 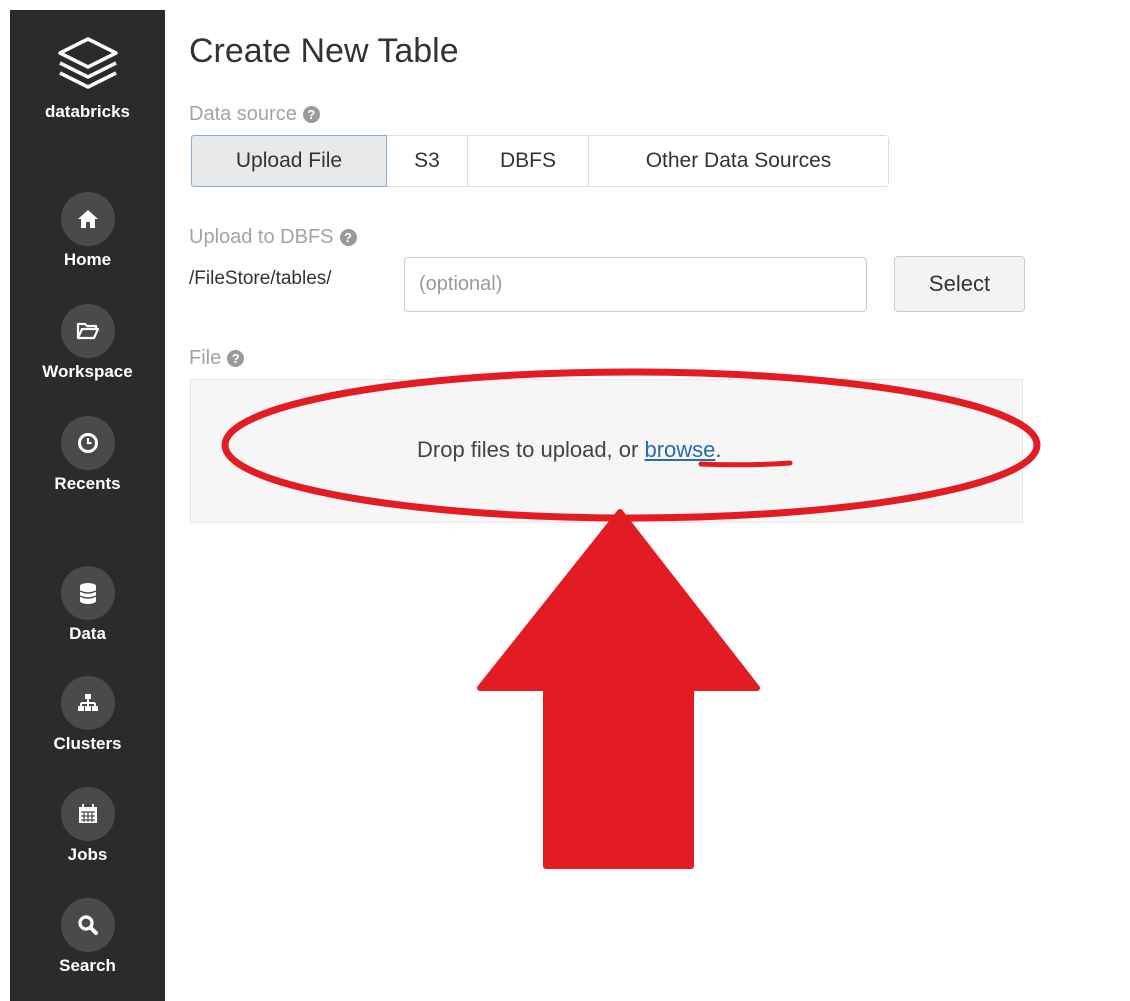 What do you see at coordinates (87, 826) in the screenshot?
I see `sidebar-item-jobs: Jobs` at bounding box center [87, 826].